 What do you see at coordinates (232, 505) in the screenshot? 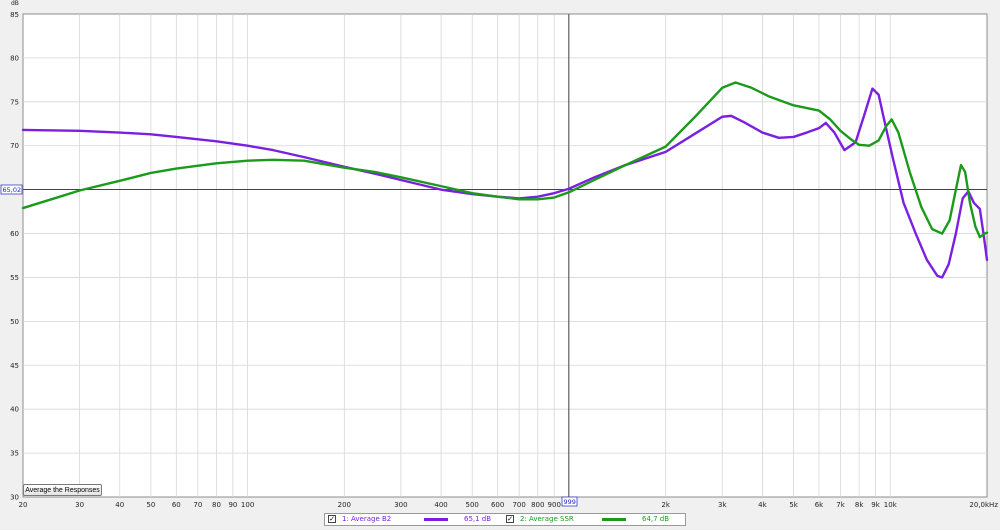
I see `x-tick-label: 90` at bounding box center [232, 505].